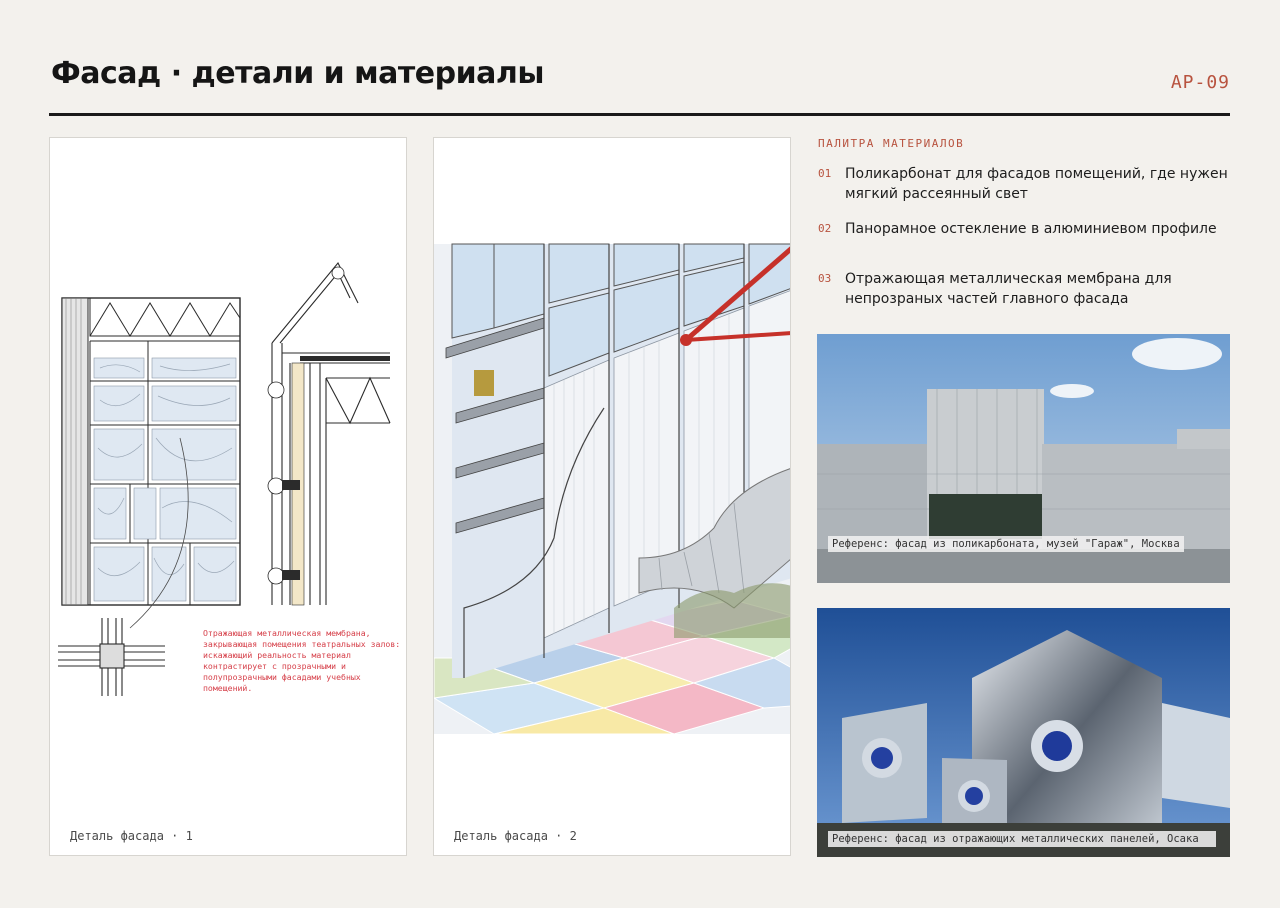  I want to click on material-number: 02, so click(825, 228).